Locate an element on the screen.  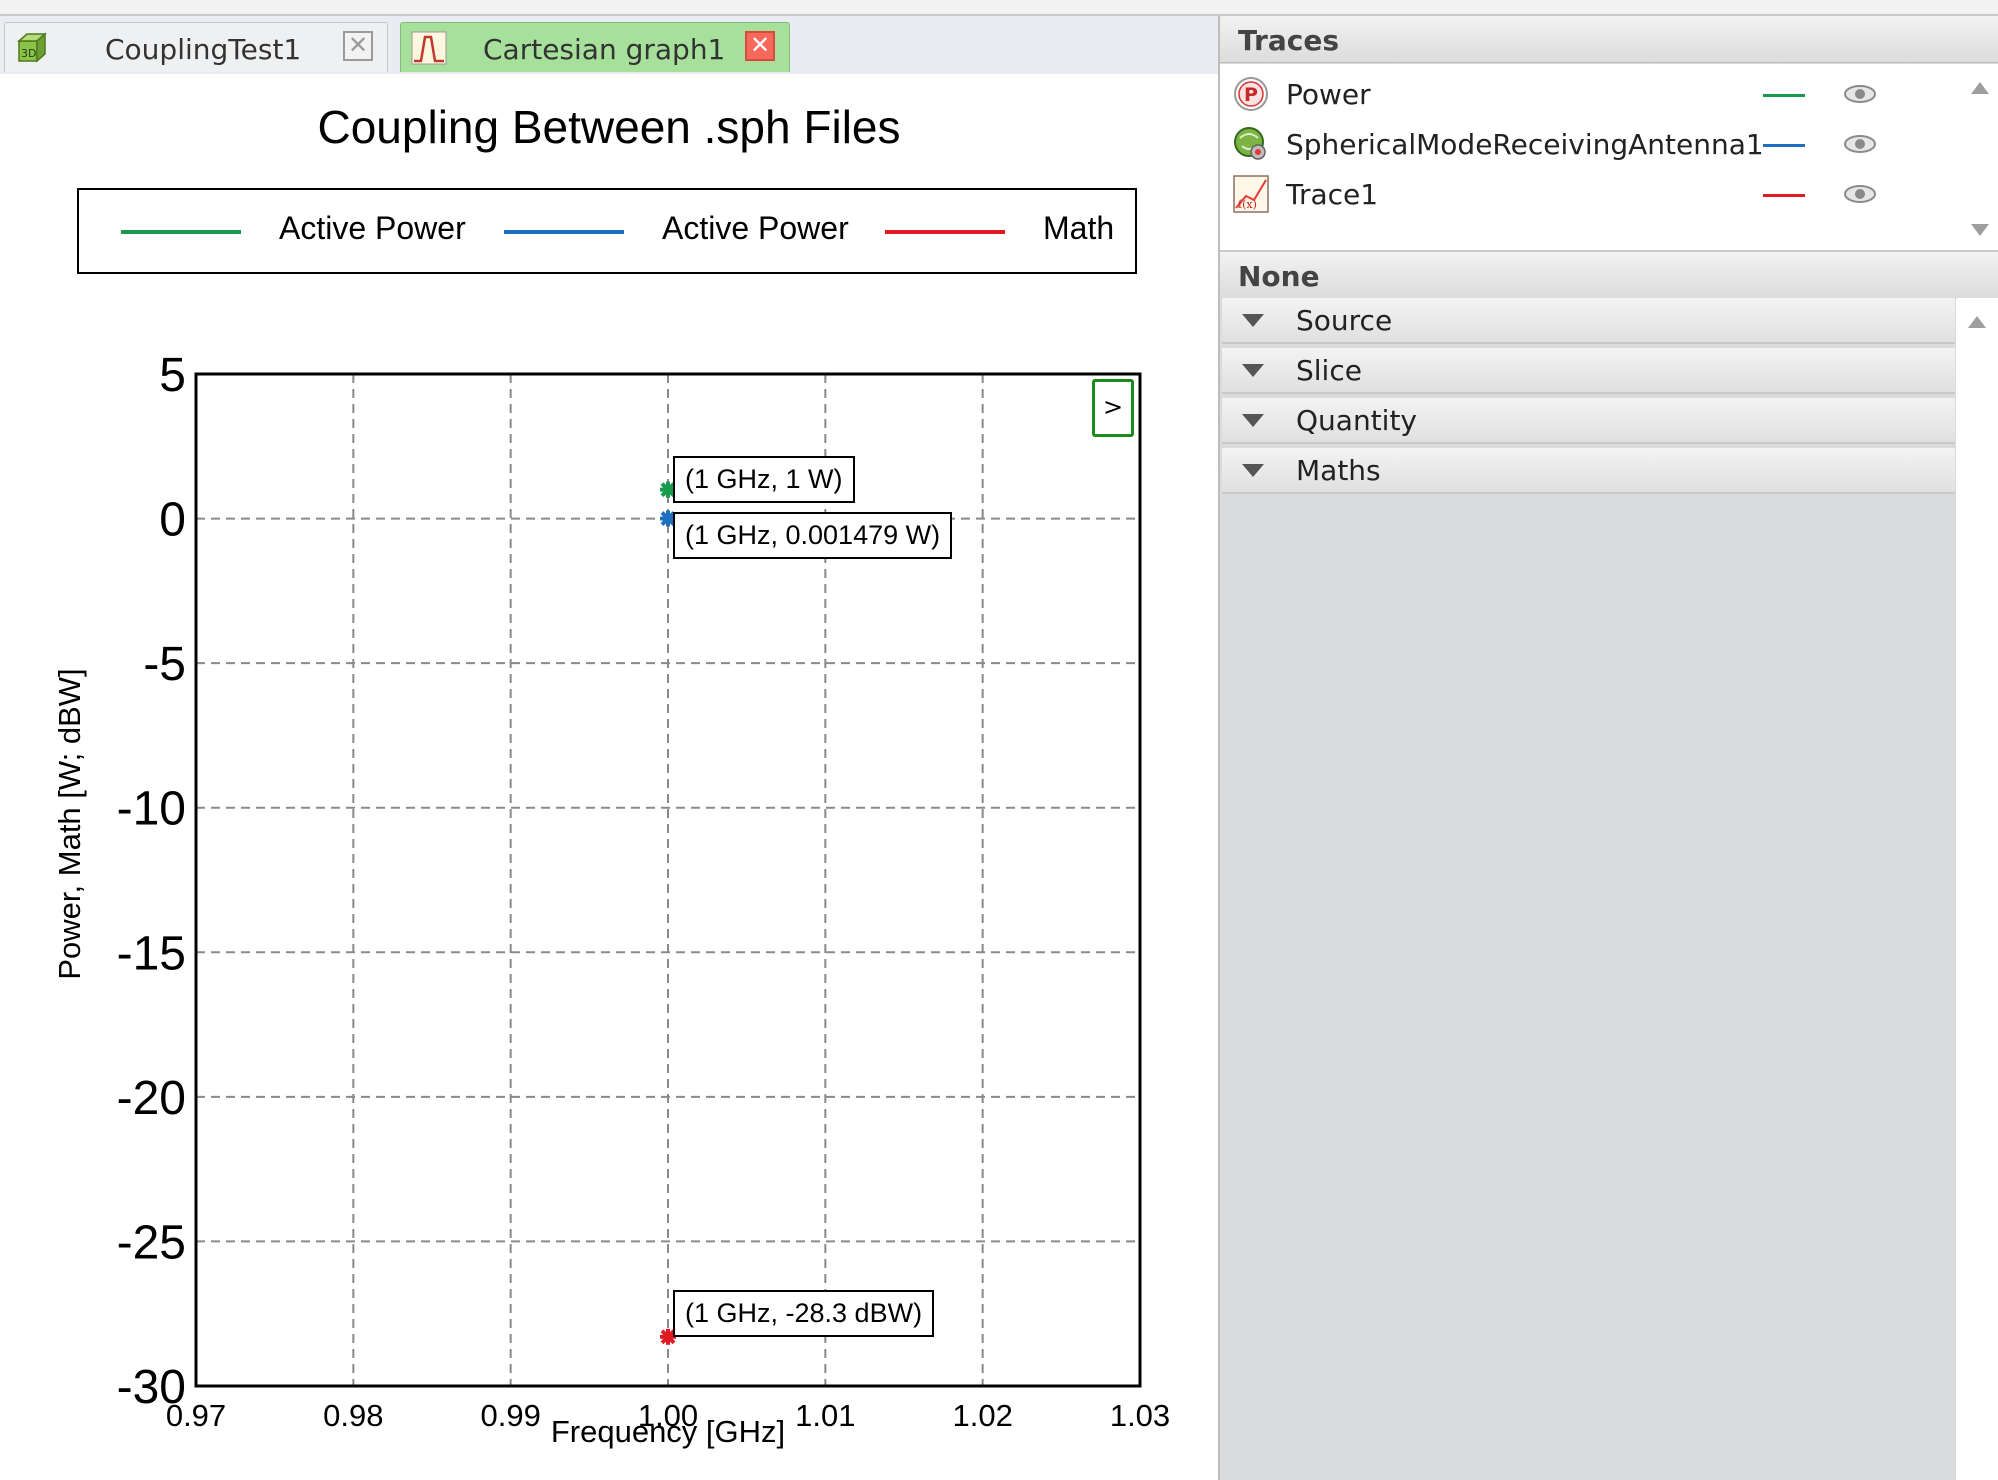
properties-scrollbar is located at coordinates (1977, 889).